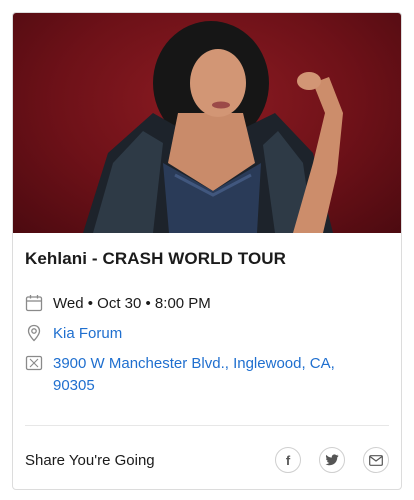  What do you see at coordinates (87, 334) in the screenshot?
I see `venue-link: Kia Forum` at bounding box center [87, 334].